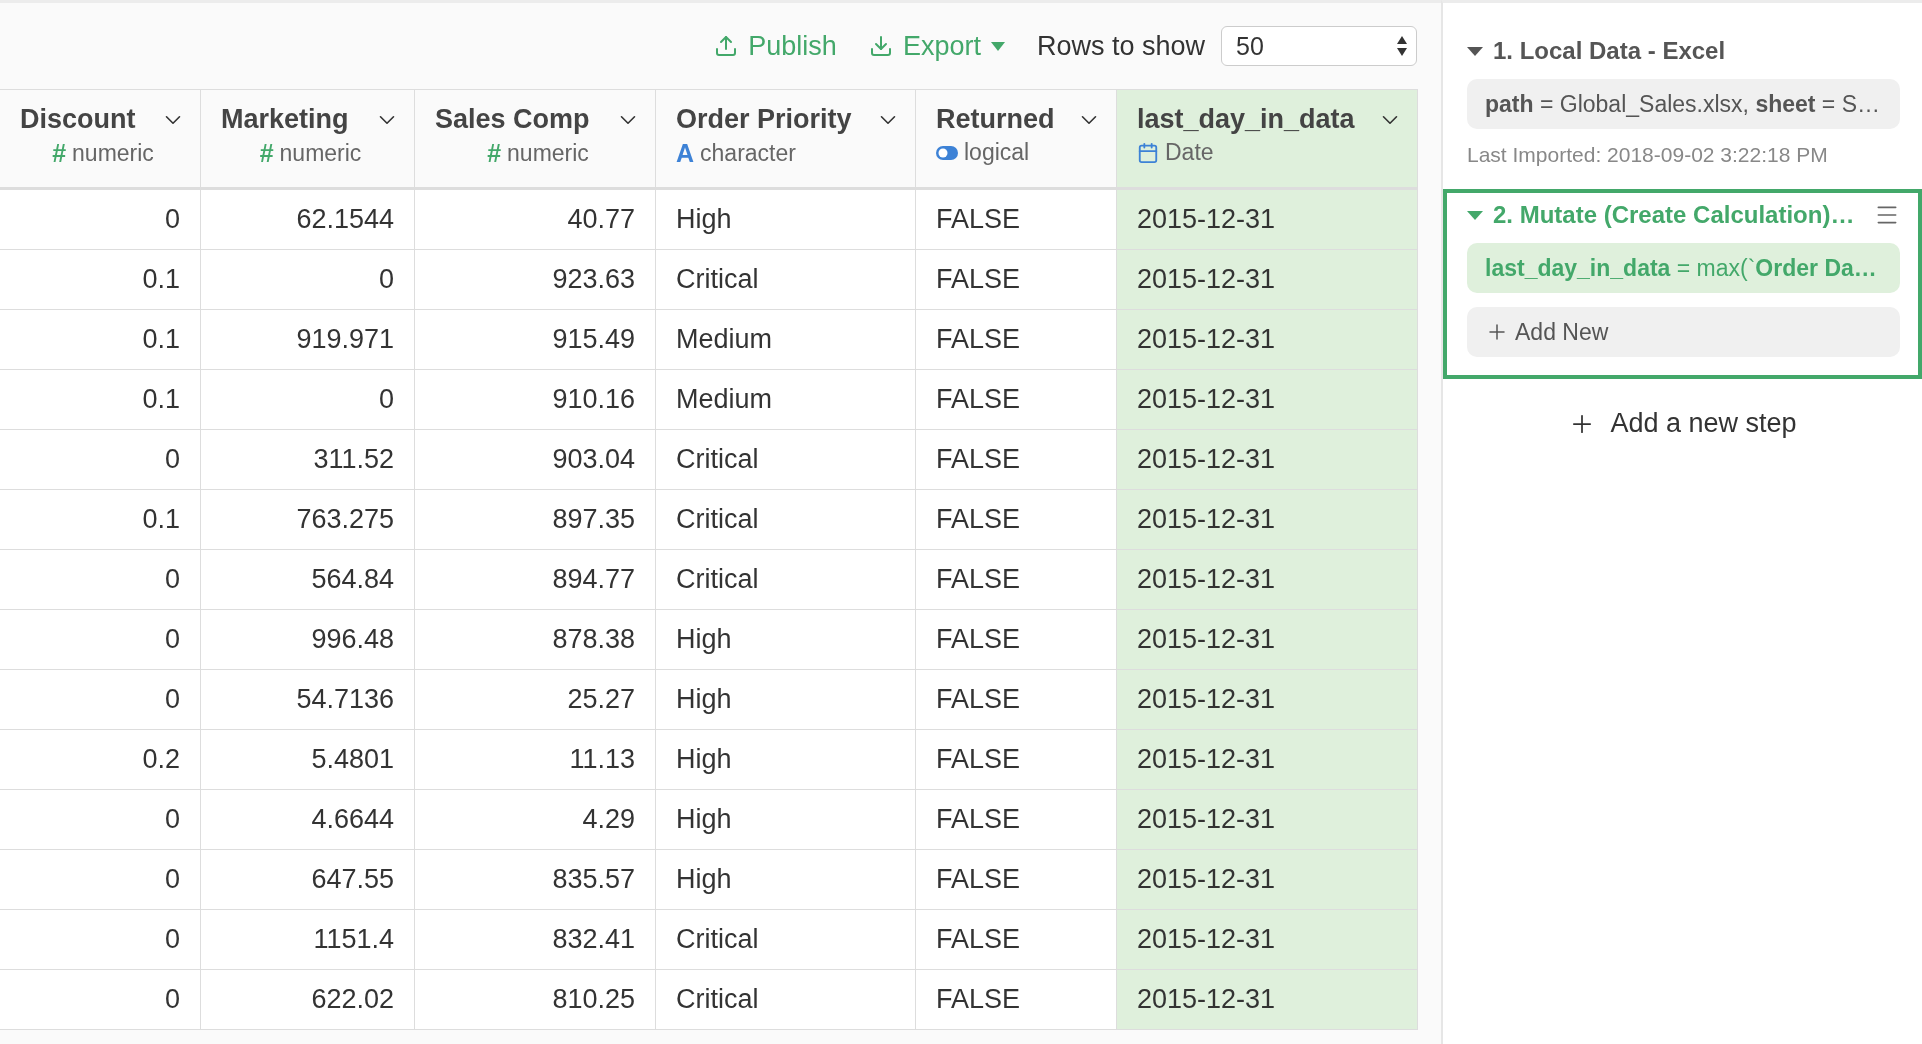  I want to click on column-header: Marketing # numeric, so click(308, 140).